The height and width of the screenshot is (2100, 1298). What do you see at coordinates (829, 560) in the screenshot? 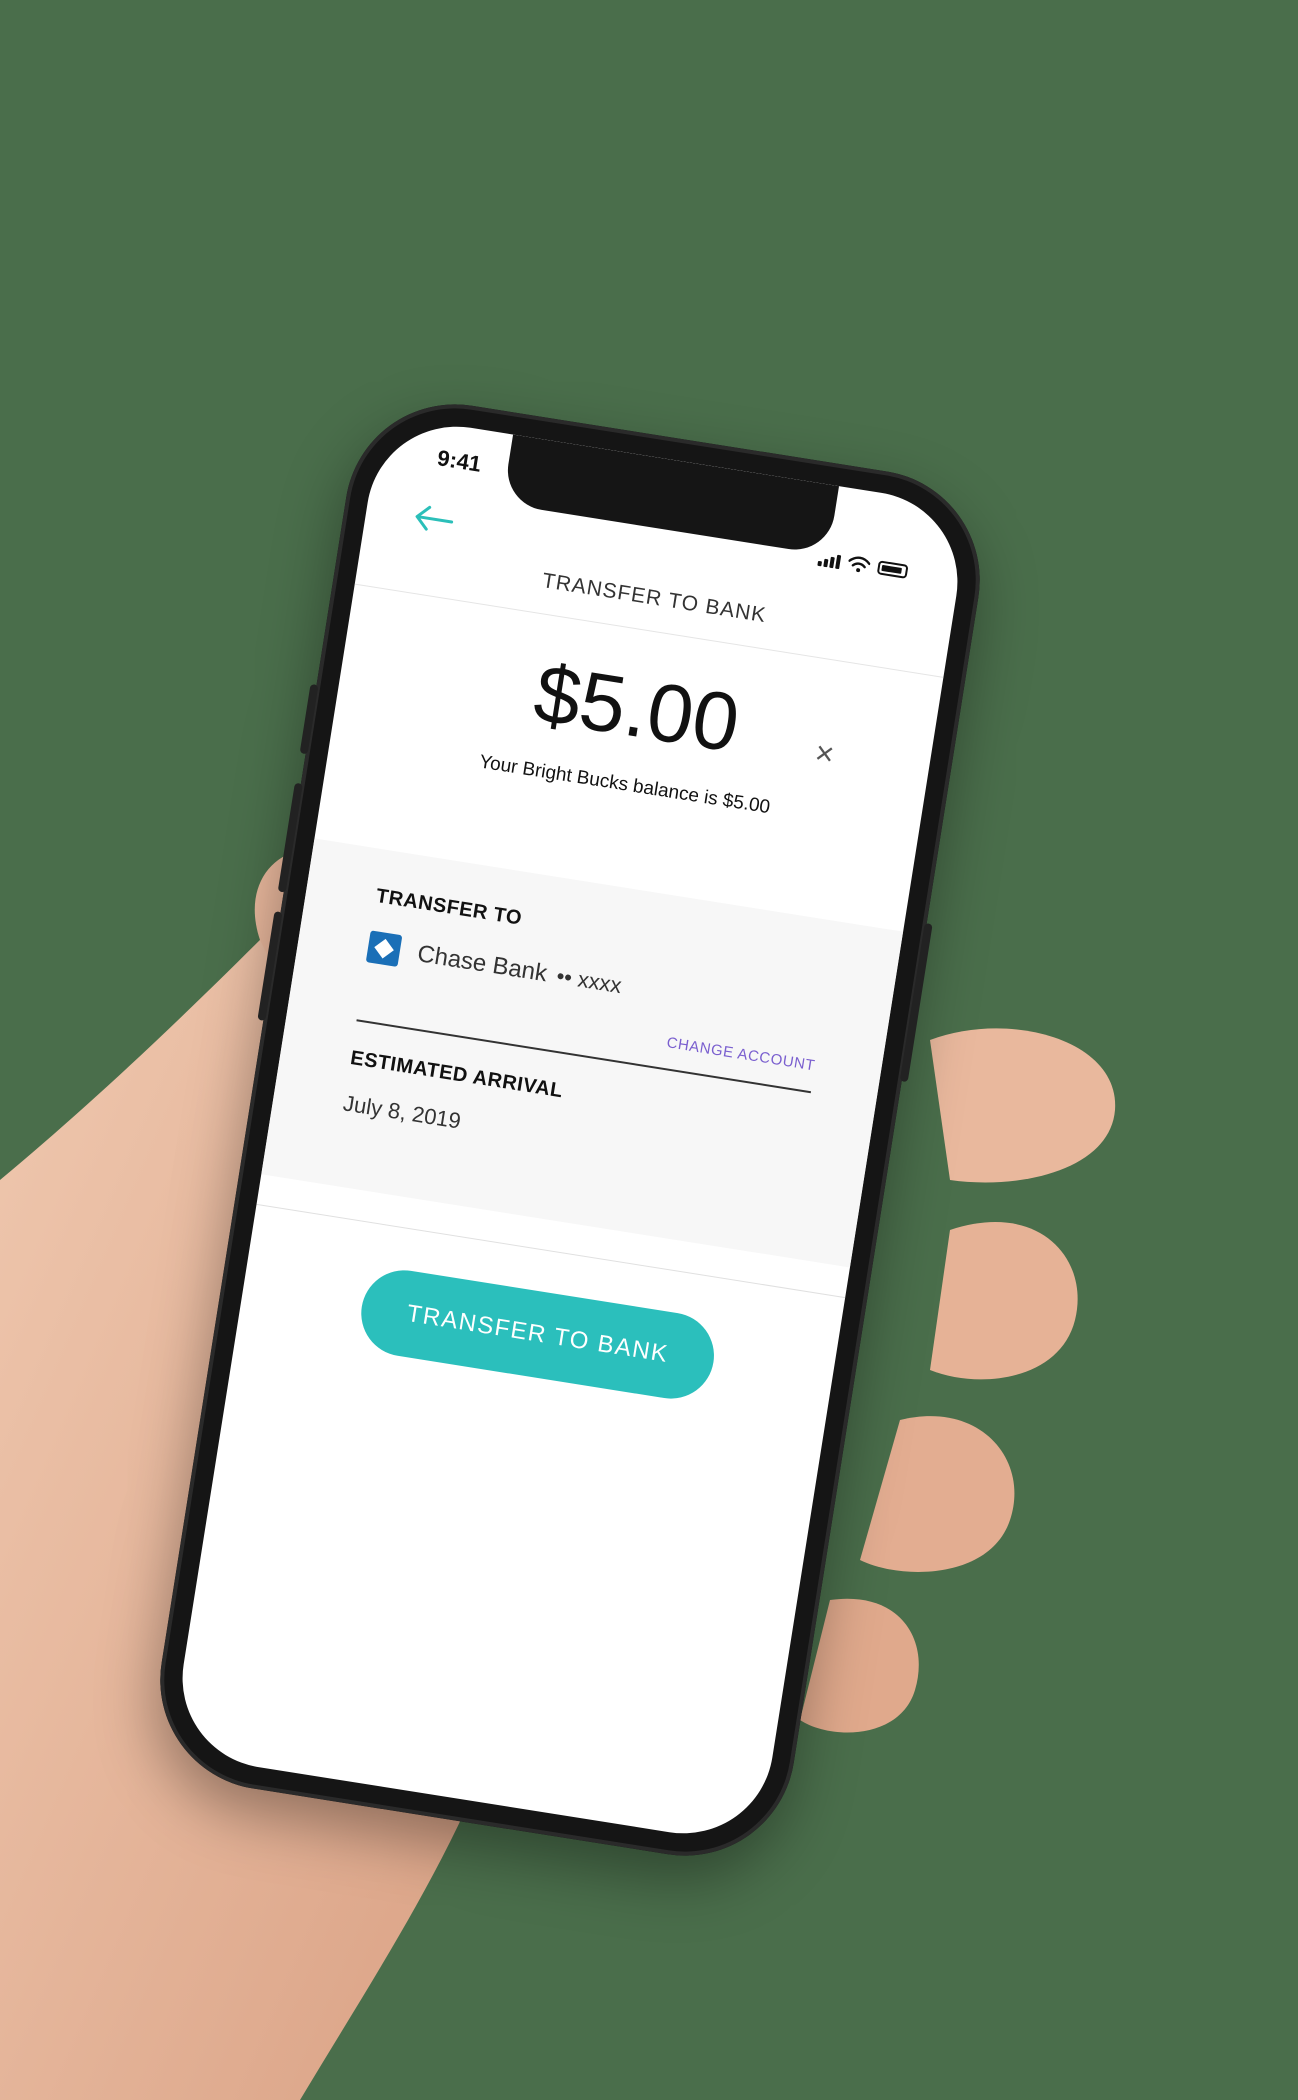
I see `cellular-signal-icon` at bounding box center [829, 560].